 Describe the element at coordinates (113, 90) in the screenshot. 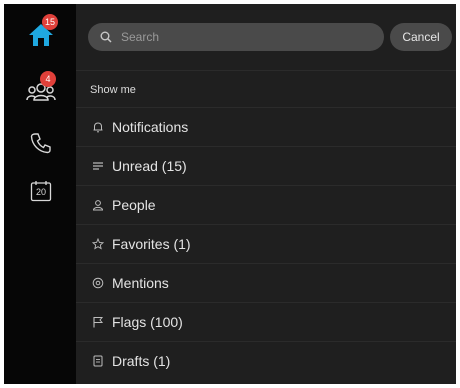

I see `show-me-label: Show me` at that location.